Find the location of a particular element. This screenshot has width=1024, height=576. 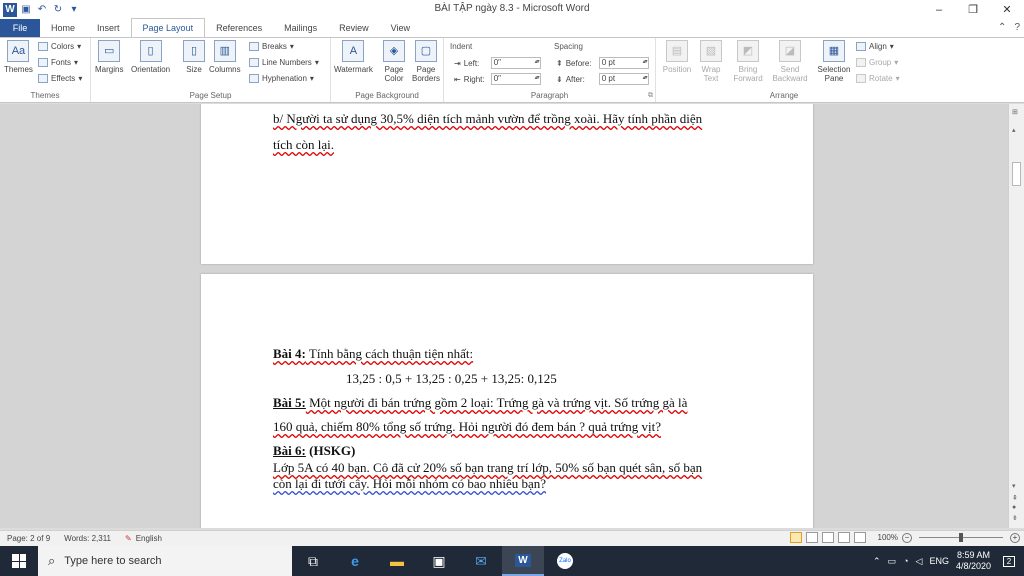

position-button: ▤ Position is located at coordinates (677, 57).